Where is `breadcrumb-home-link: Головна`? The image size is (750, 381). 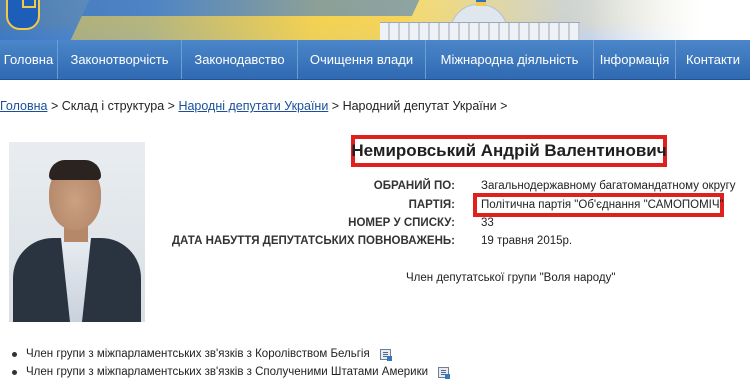
breadcrumb-home-link: Головна is located at coordinates (24, 106).